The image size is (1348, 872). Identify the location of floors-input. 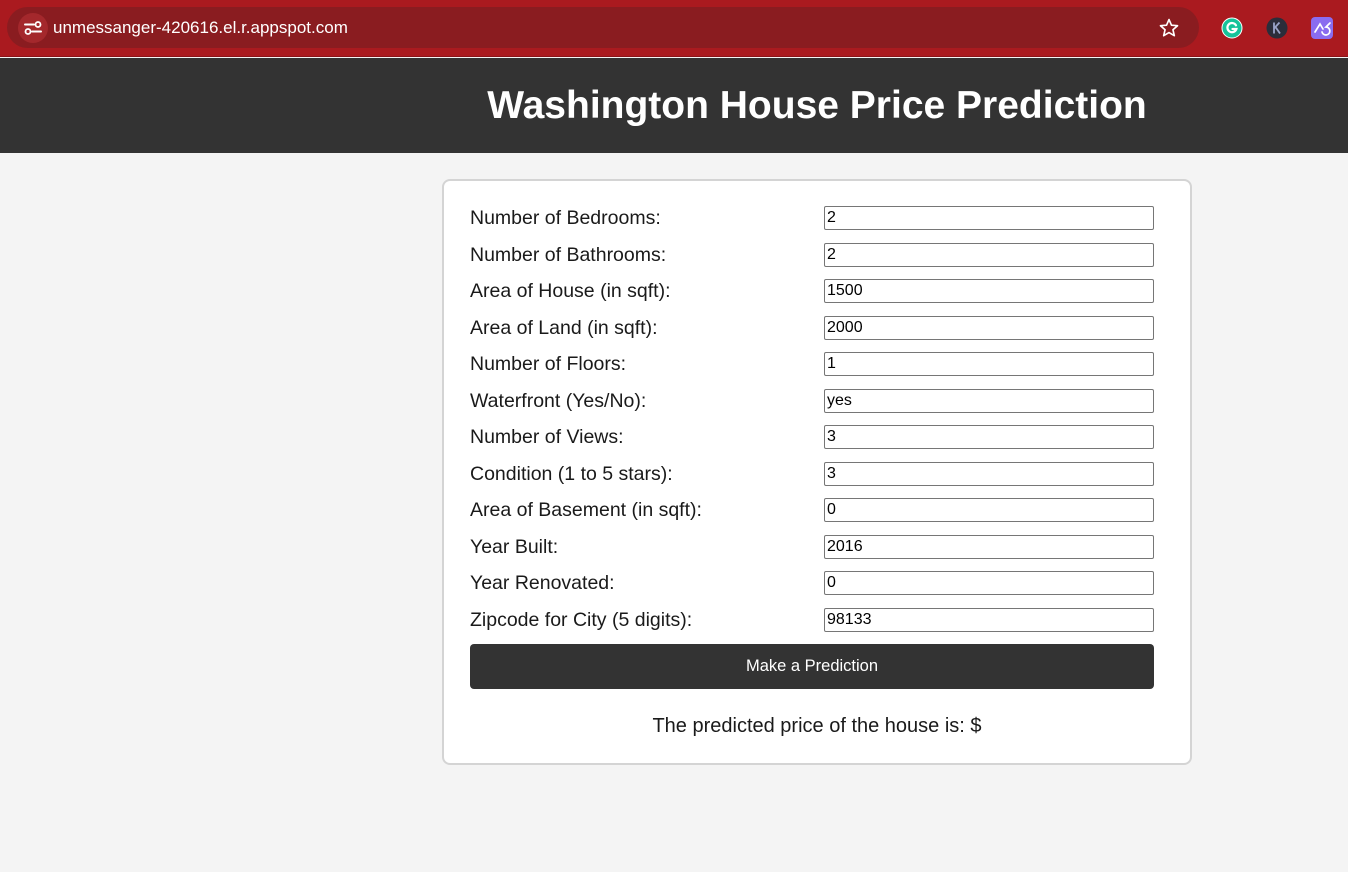
(989, 364).